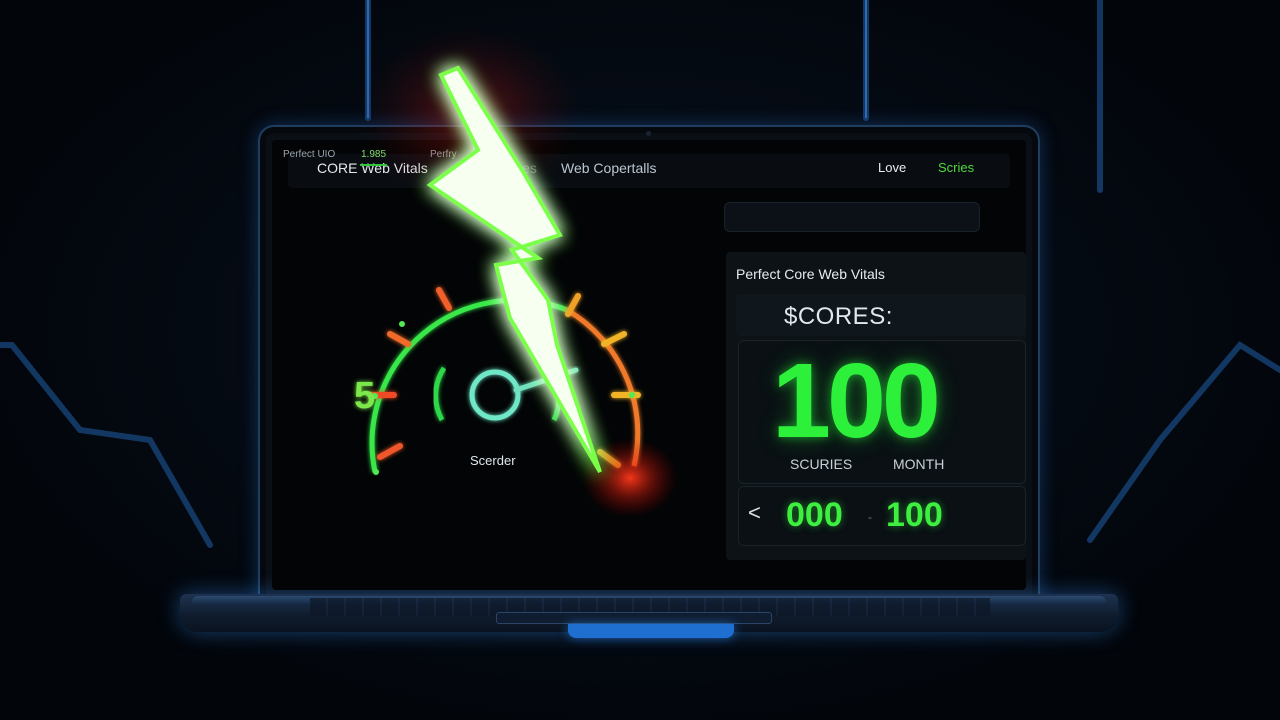 Image resolution: width=1280 pixels, height=720 pixels. What do you see at coordinates (838, 316) in the screenshot?
I see `scores-label: $CORES:` at bounding box center [838, 316].